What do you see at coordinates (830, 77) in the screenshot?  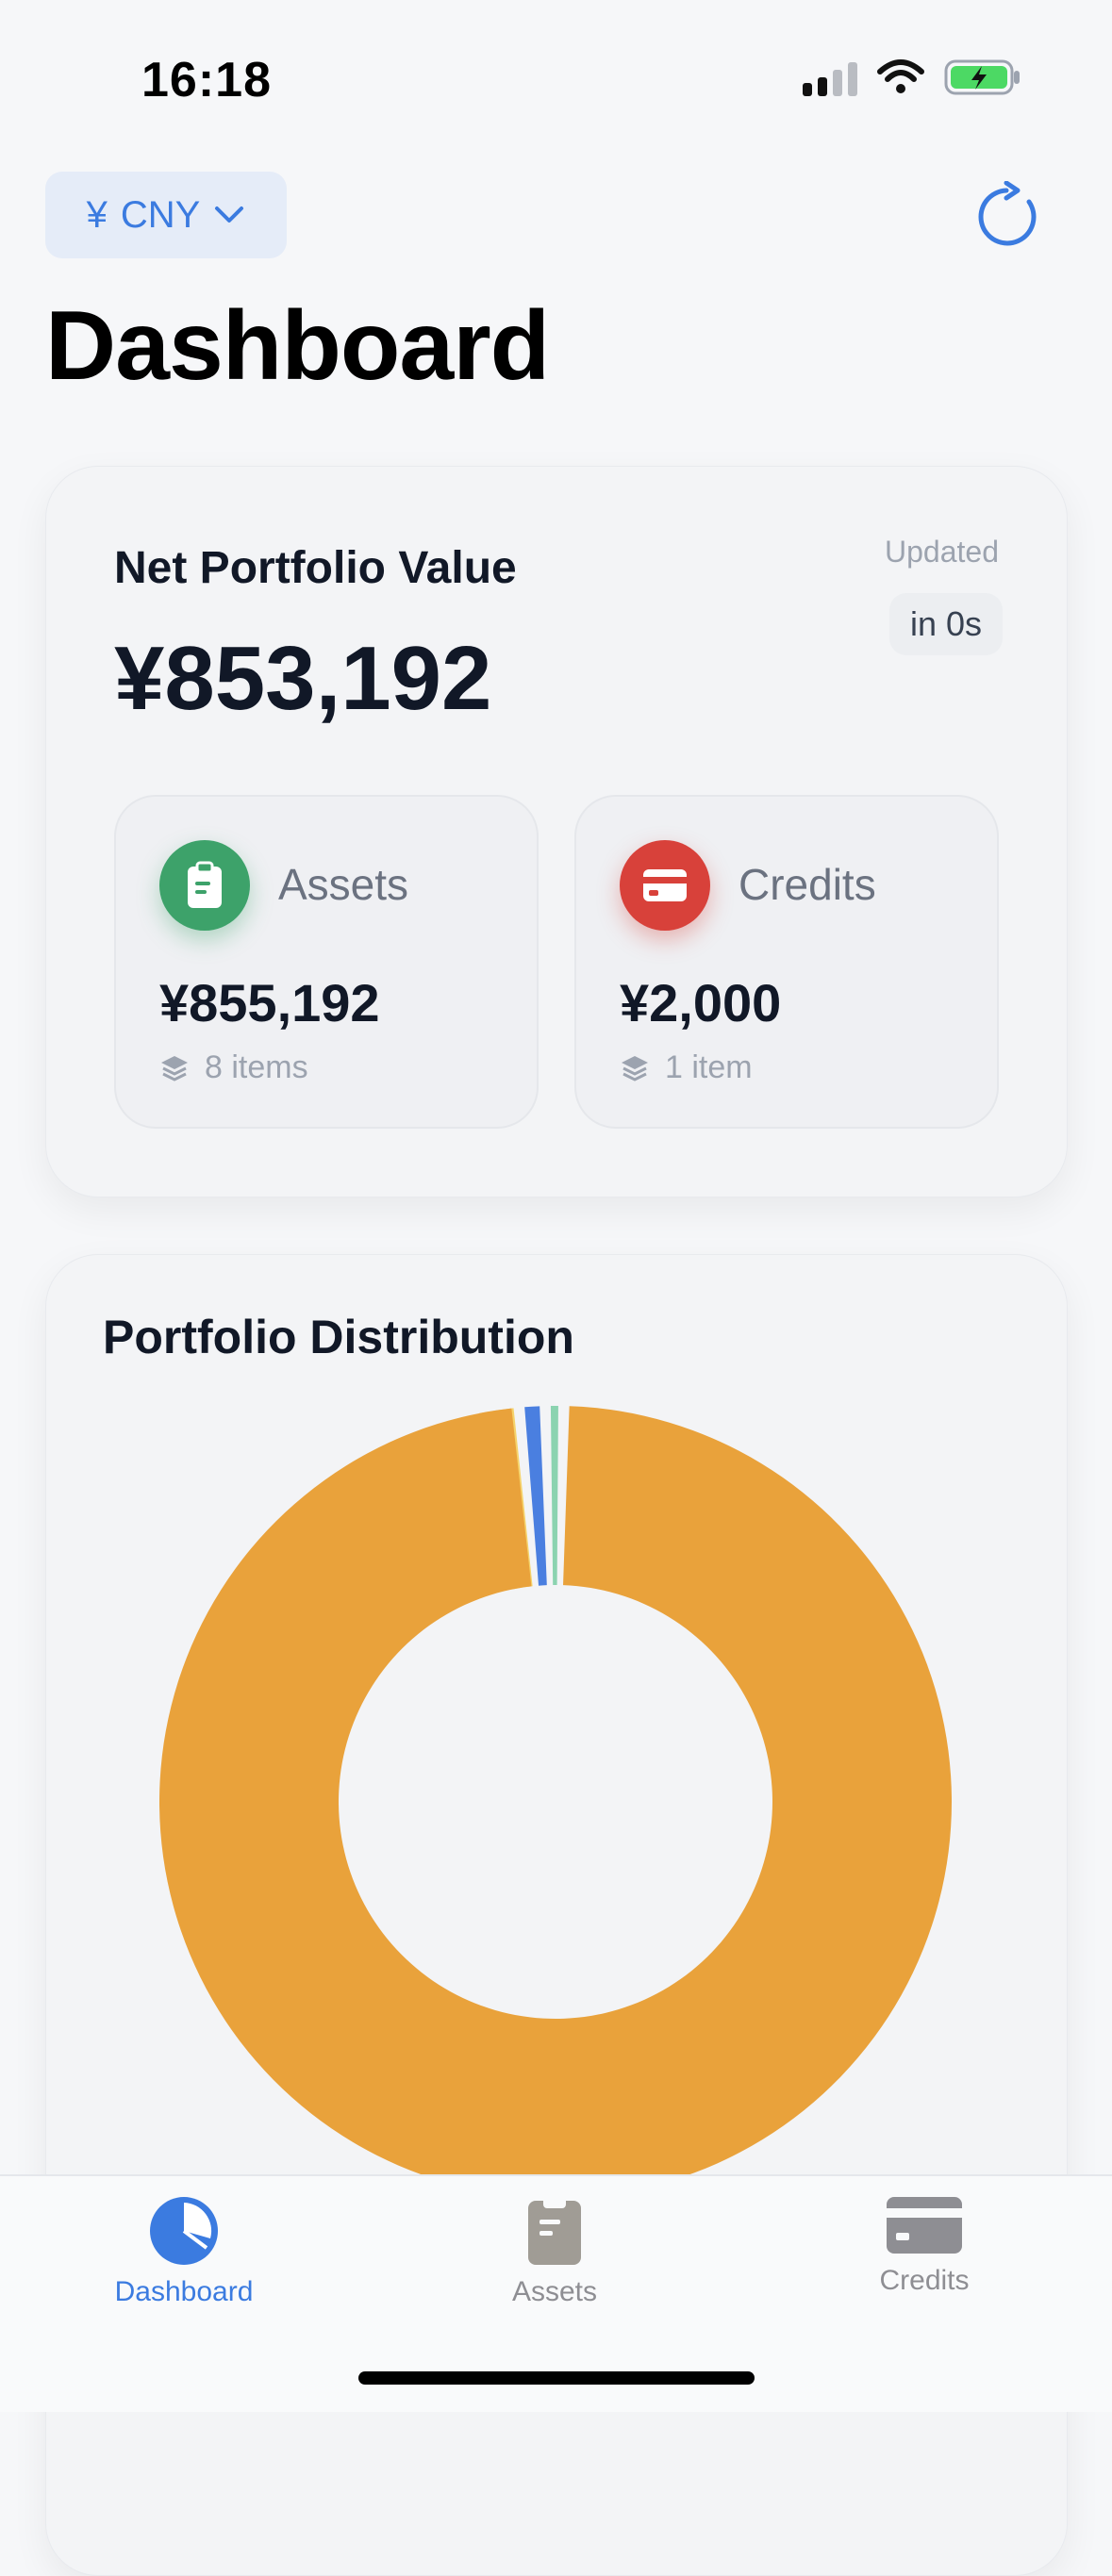 I see `cellular-signal-icon` at bounding box center [830, 77].